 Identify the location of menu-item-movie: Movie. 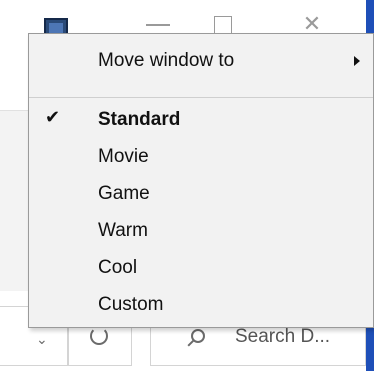
(201, 157).